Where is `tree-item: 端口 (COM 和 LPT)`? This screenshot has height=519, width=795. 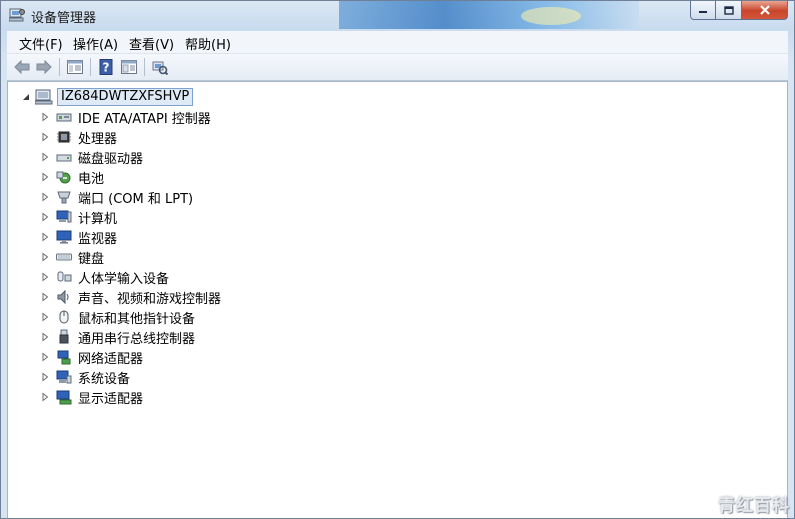 tree-item: 端口 (COM 和 LPT) is located at coordinates (116, 197).